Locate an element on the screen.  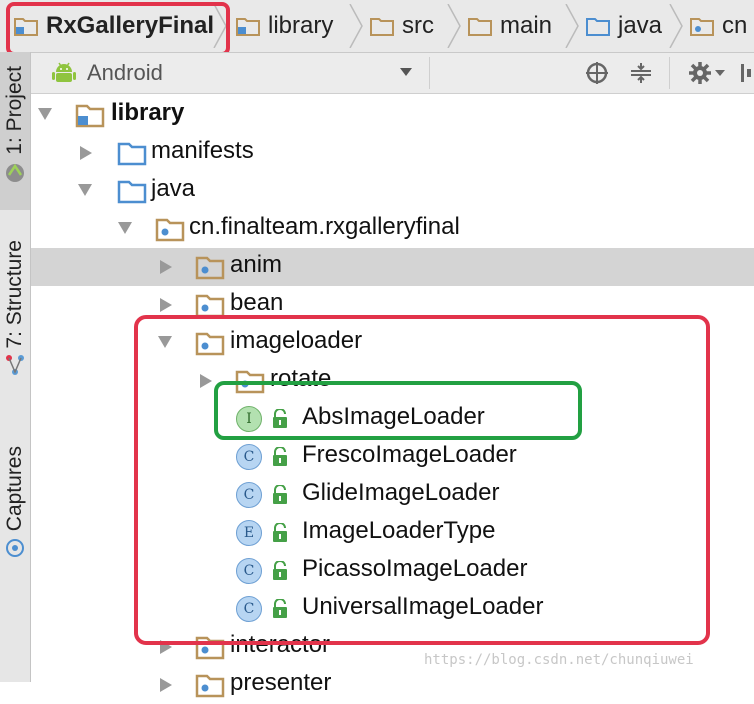
tree-item-label: presenter is located at coordinates (281, 682).